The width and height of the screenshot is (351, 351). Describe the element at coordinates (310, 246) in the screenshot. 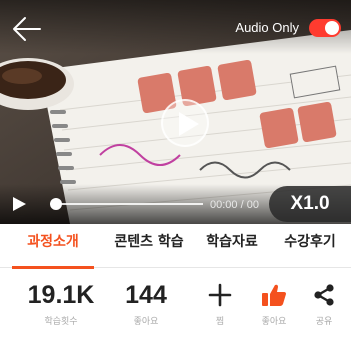

I see `tab-reviews: 수강후기` at that location.